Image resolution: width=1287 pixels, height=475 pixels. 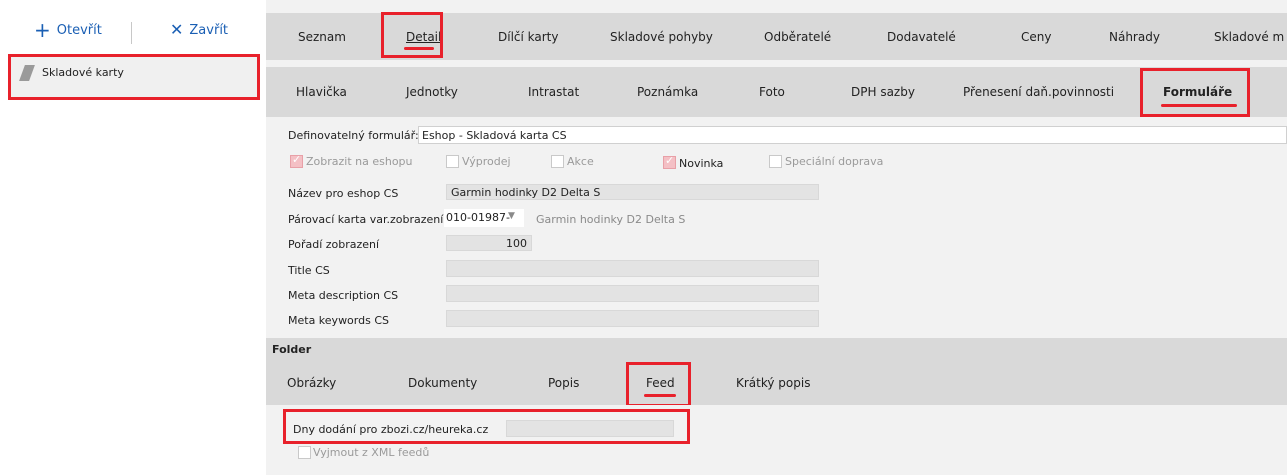 What do you see at coordinates (632, 192) in the screenshot?
I see `name-field: Garmin hodinky D2 Delta S` at bounding box center [632, 192].